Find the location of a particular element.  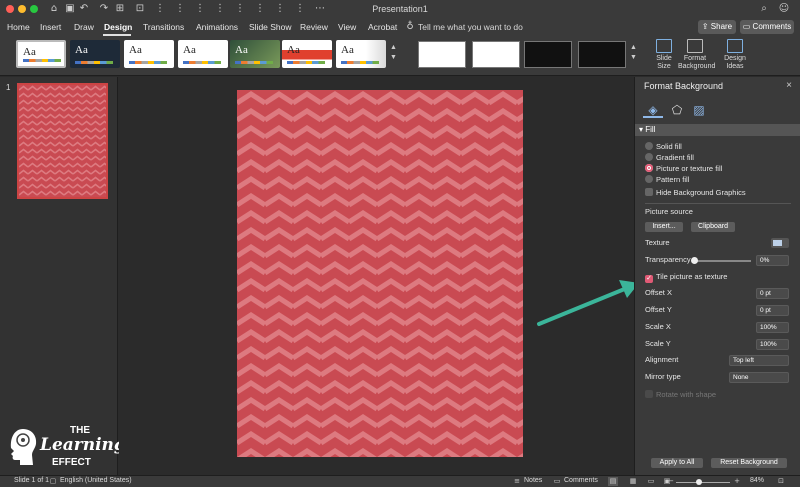

zoom-slider-handle is located at coordinates (699, 482).